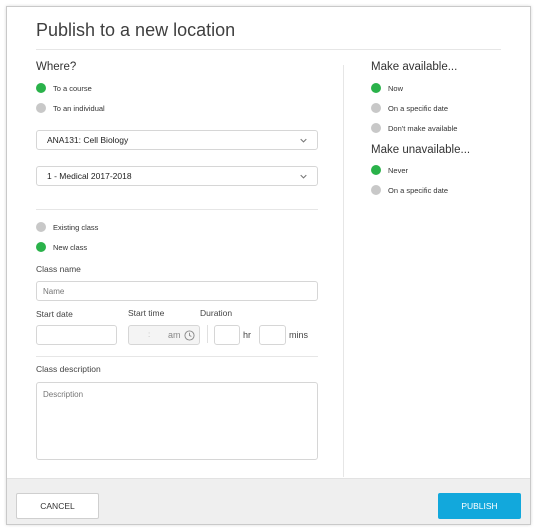  I want to click on clock-icon, so click(189, 335).